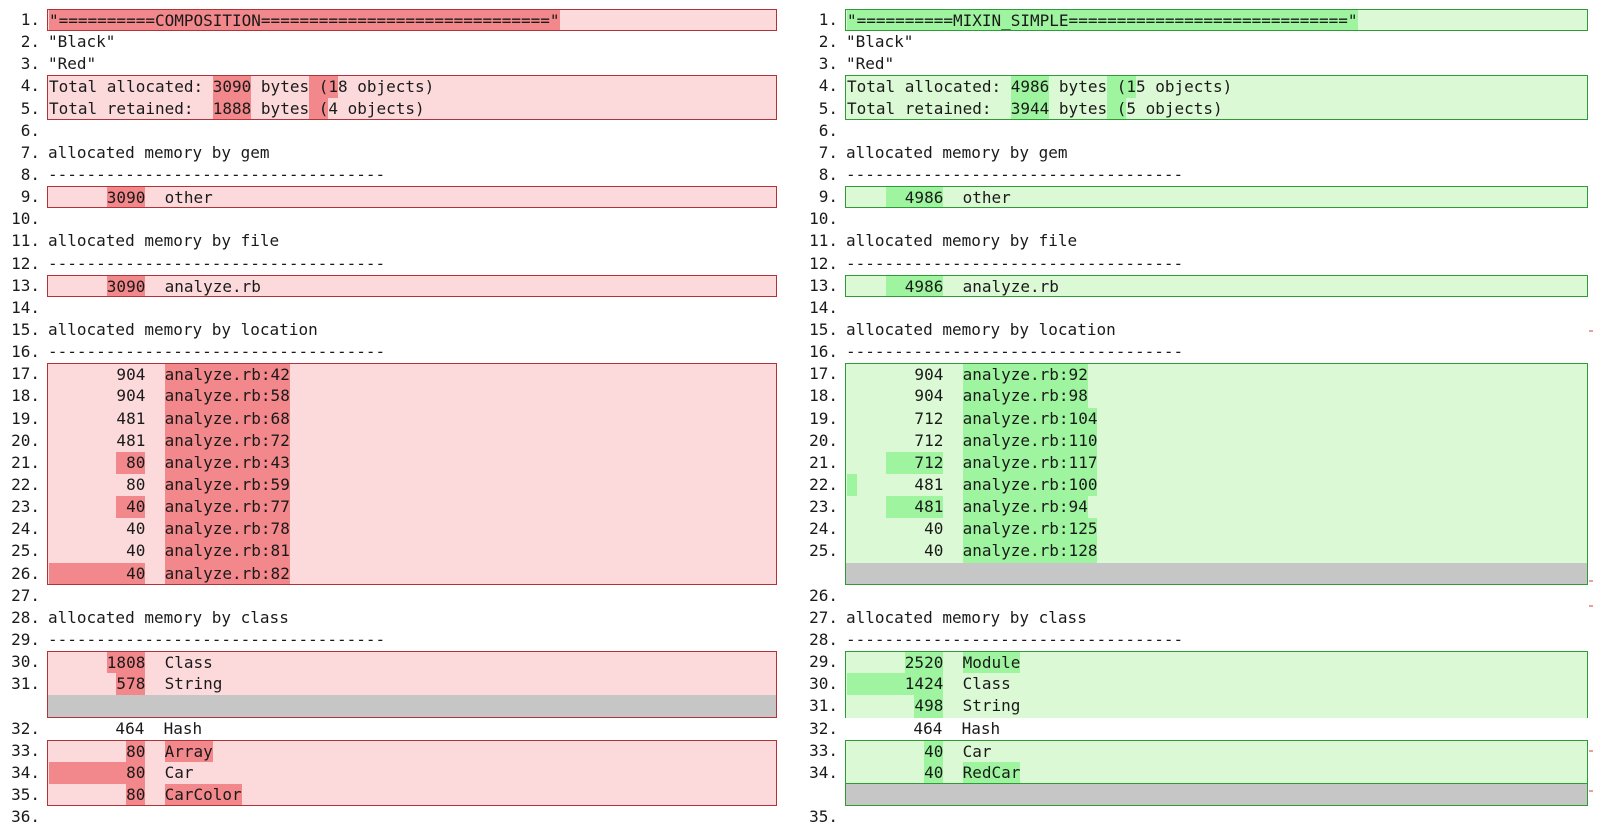 This screenshot has height=828, width=1600. I want to click on line-content: 712 analyze.rb:110, so click(1216, 440).